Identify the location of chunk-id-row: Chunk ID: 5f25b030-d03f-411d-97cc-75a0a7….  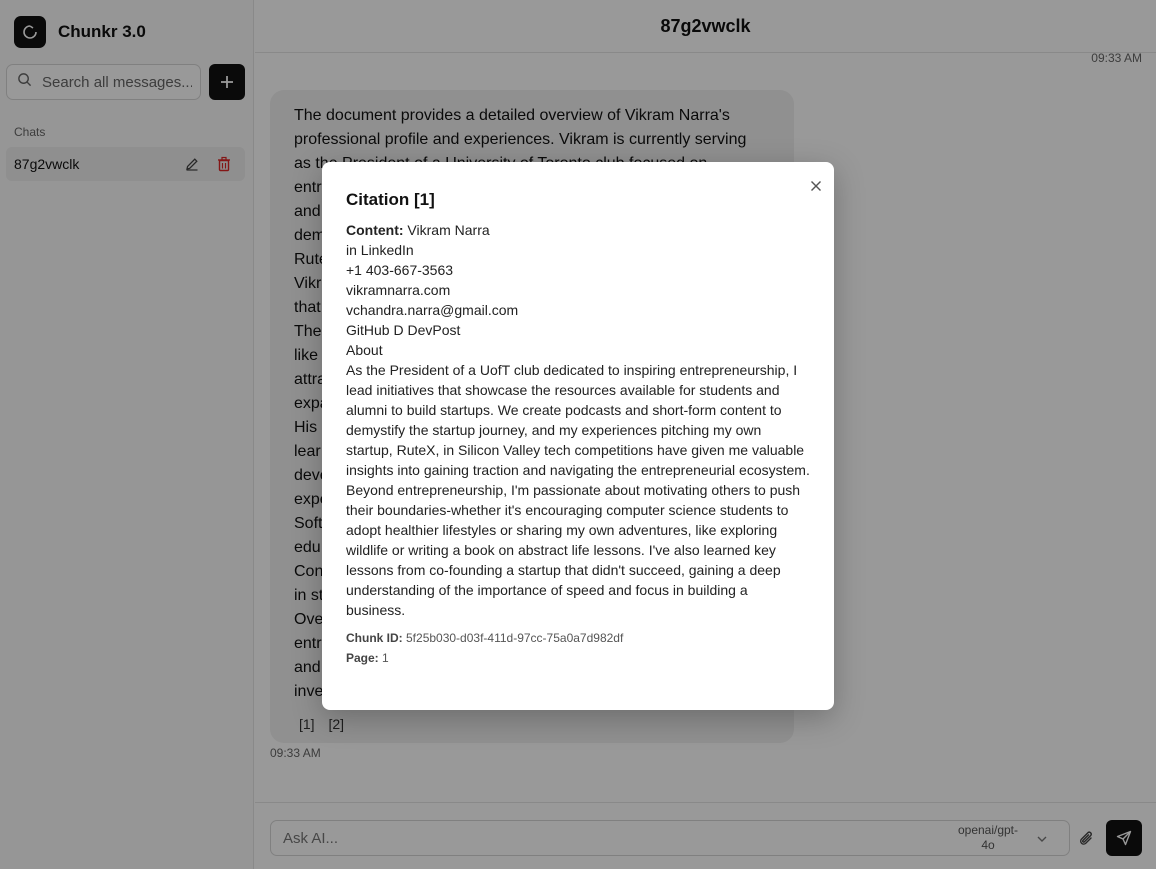
(578, 638).